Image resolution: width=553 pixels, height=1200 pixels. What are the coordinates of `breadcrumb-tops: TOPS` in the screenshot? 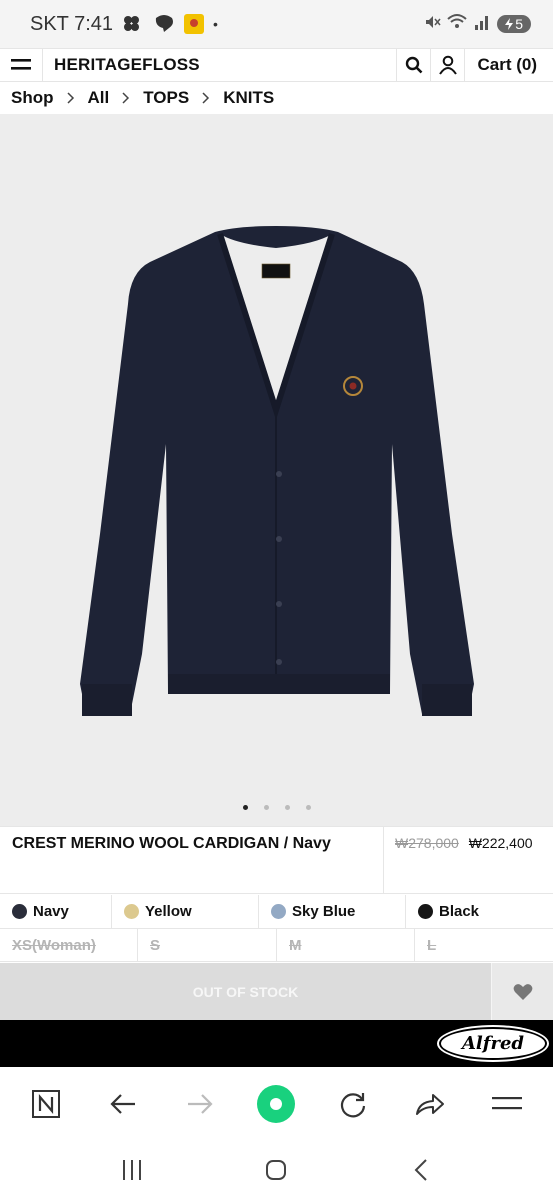 It's located at (166, 98).